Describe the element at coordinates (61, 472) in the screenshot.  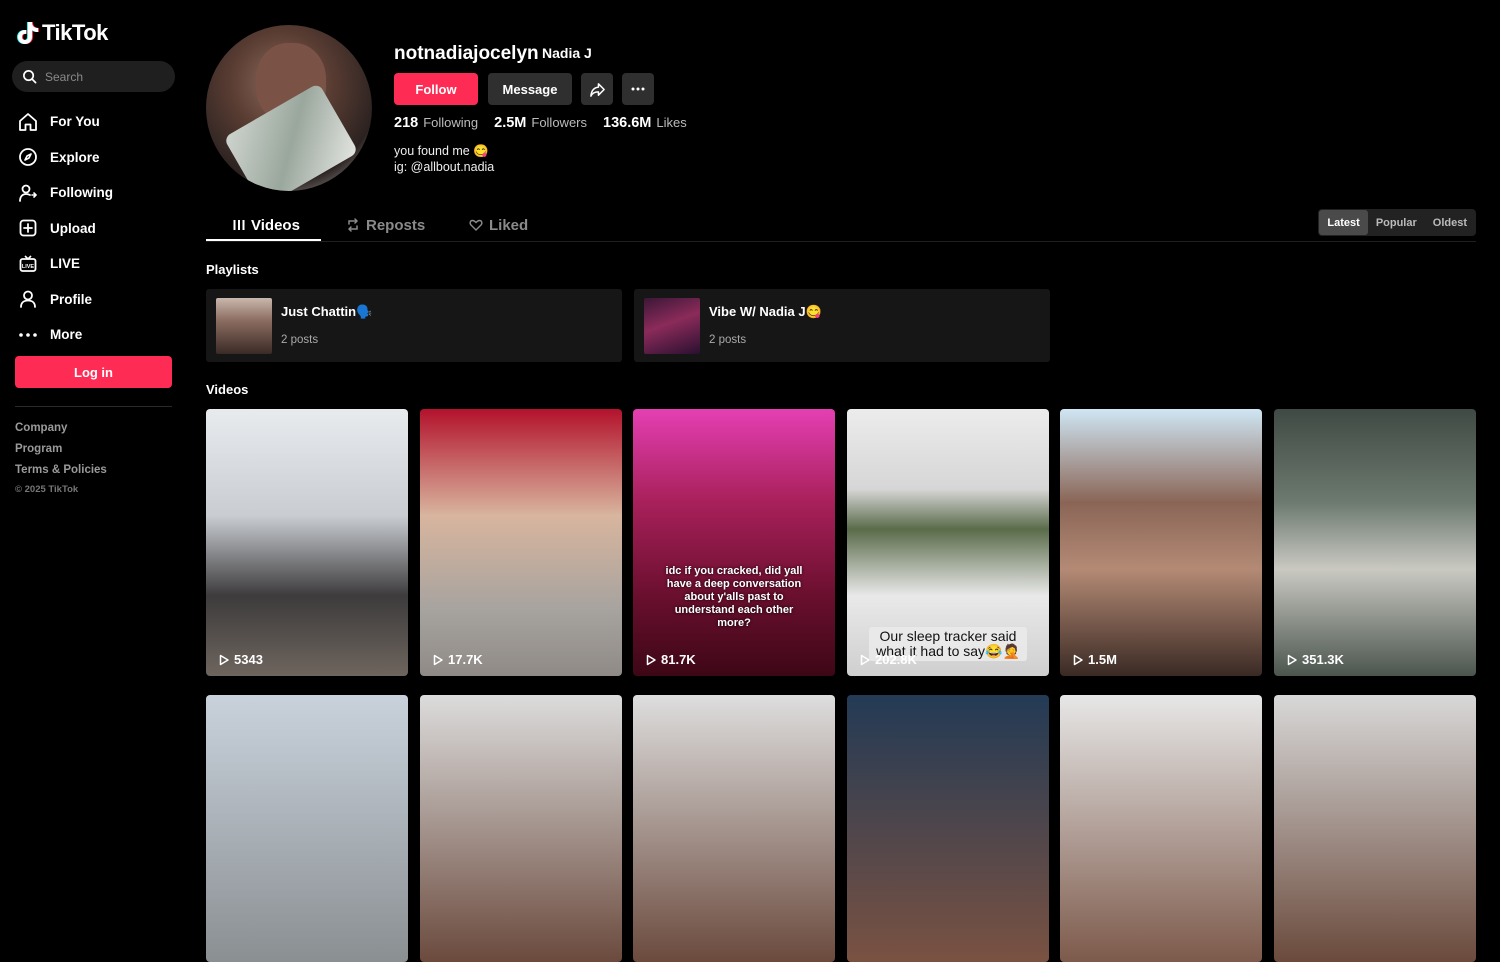
I see `footer-link-terms: Terms & Policies` at that location.